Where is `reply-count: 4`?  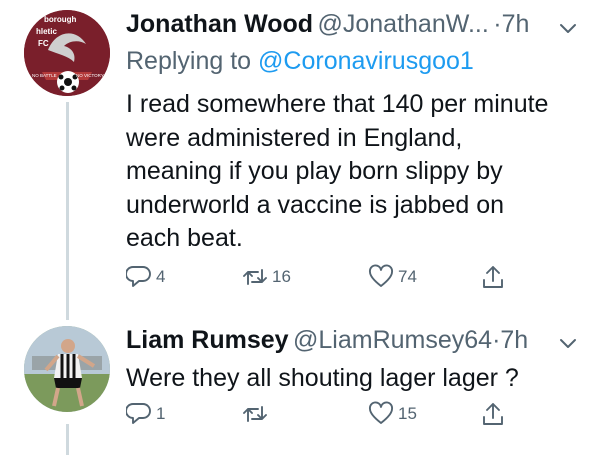 reply-count: 4 is located at coordinates (161, 276).